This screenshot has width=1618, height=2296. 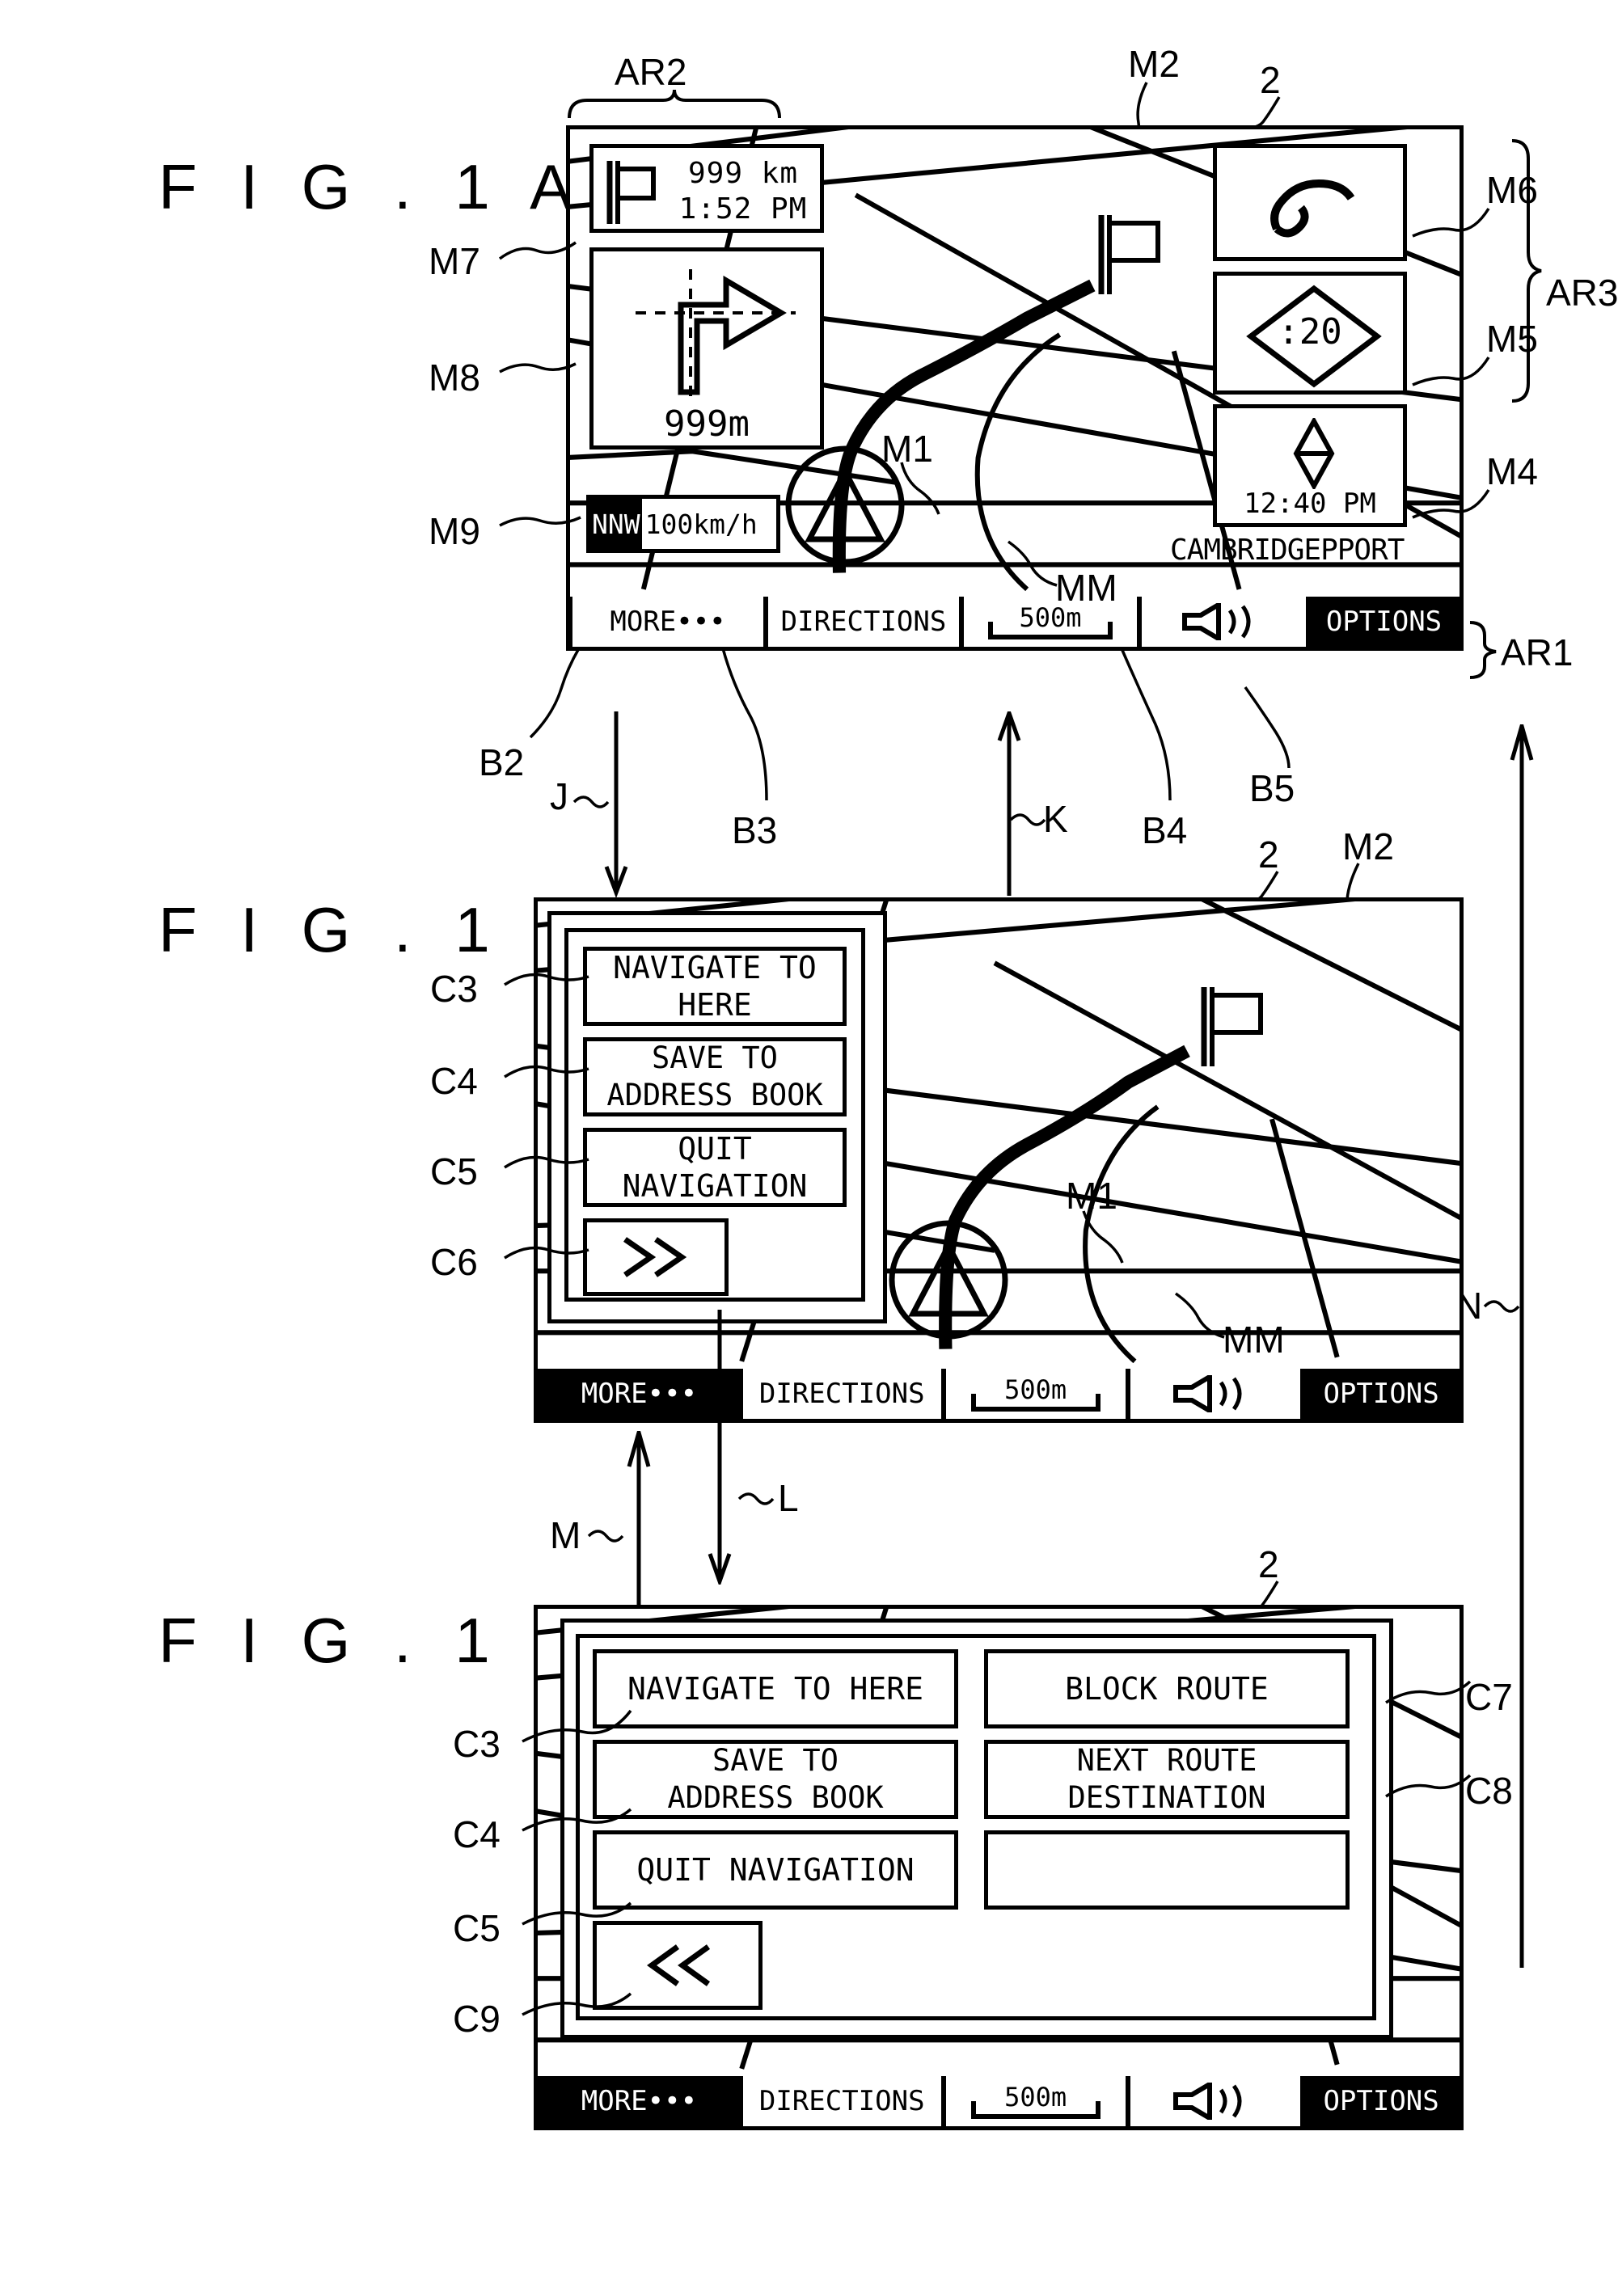 I want to click on toolbar-c: MORE••• DIRECTIONS 500m OPTIONS, so click(x=999, y=2101).